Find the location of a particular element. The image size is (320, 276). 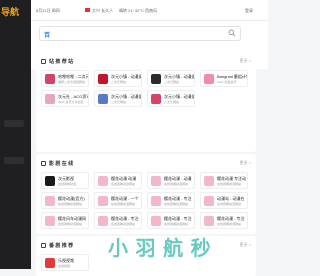

site-card: 次元影视 在线观看动漫 is located at coordinates (65, 180).